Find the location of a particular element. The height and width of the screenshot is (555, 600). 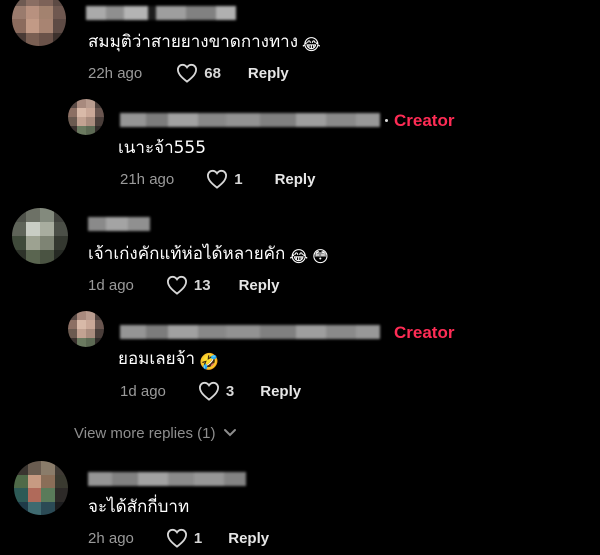

comment-text: ยอมเลยจ้า 🤣 is located at coordinates (168, 359).